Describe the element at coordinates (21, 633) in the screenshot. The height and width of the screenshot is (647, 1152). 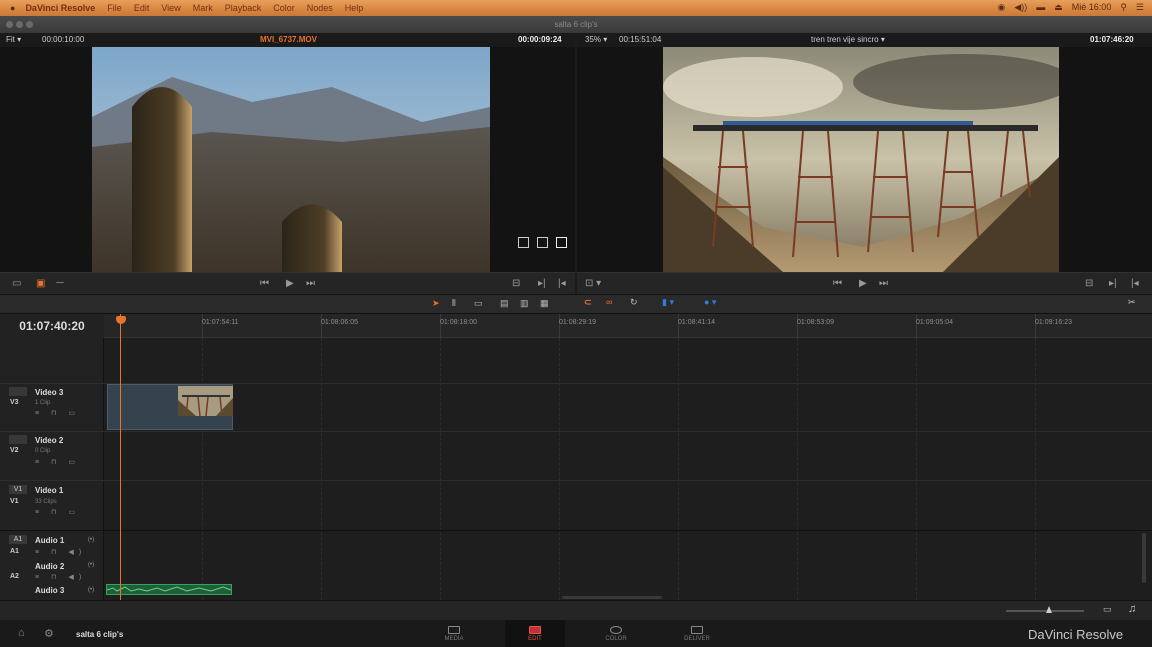
I see `home-icon: ⌂` at that location.